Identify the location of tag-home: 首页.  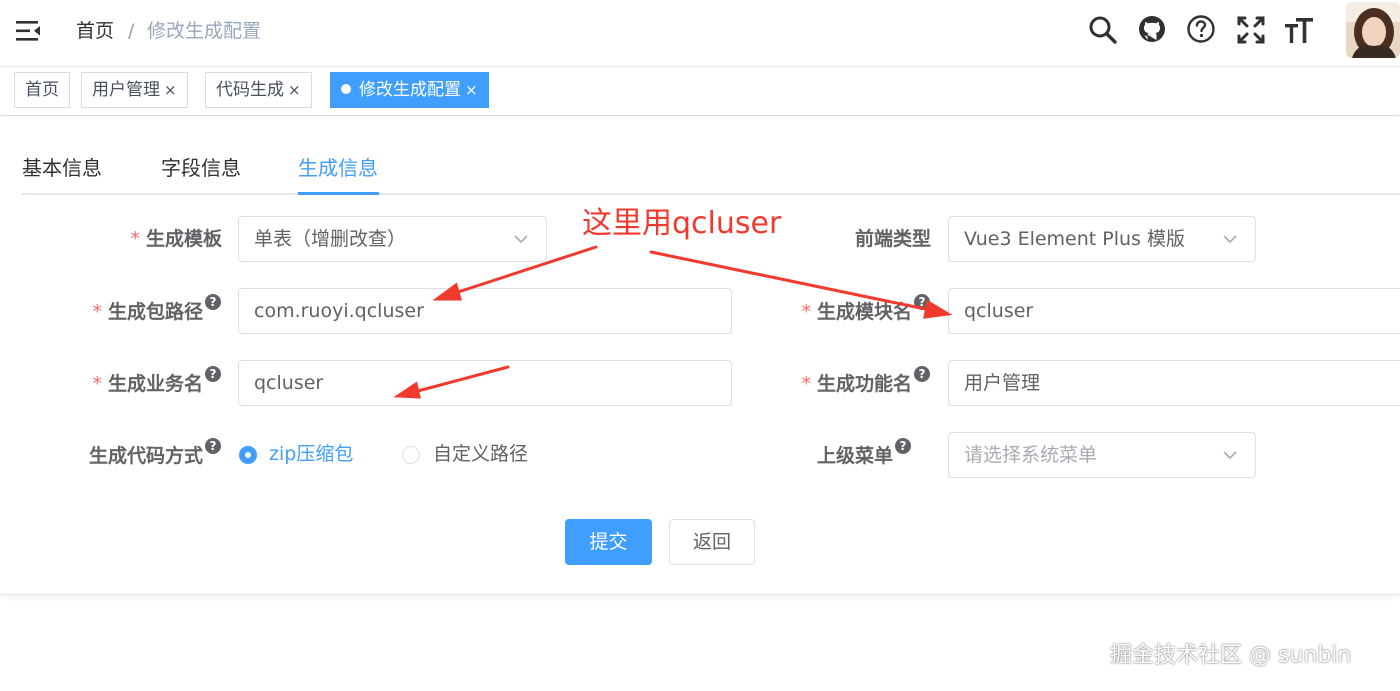
(42, 90).